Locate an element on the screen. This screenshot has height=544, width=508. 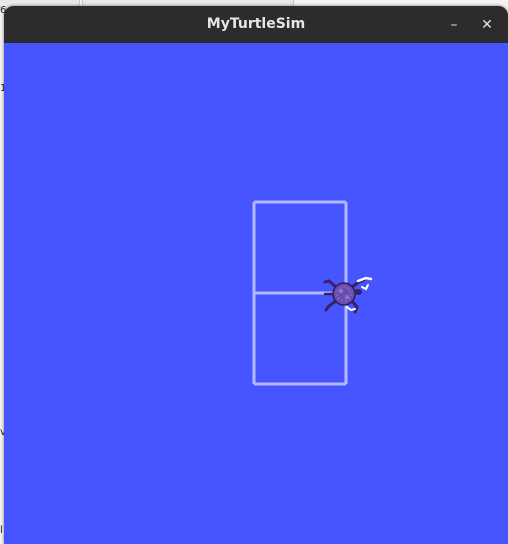
close-button: ✕ is located at coordinates (487, 25).